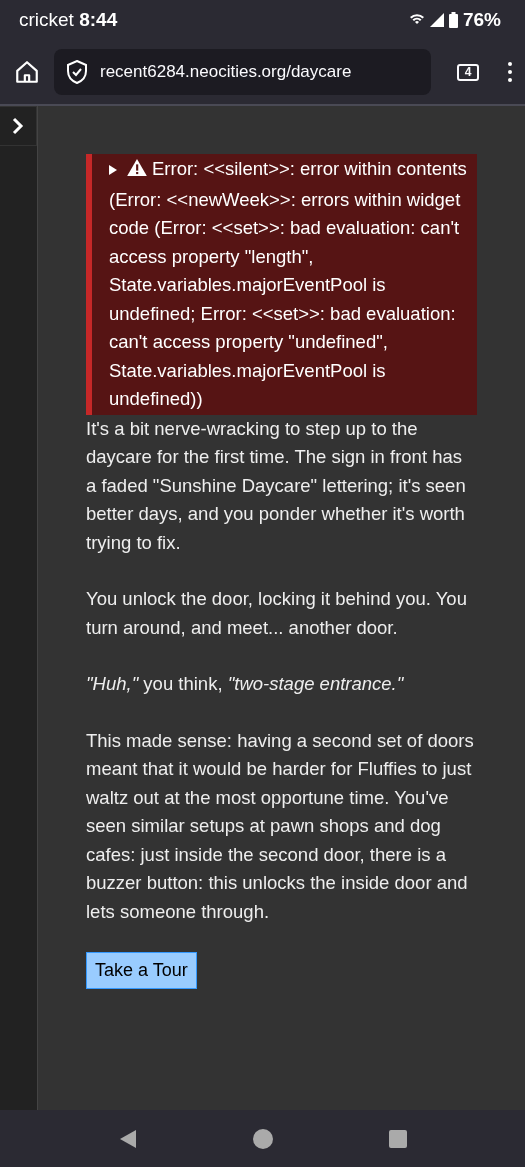 Image resolution: width=525 pixels, height=1167 pixels. I want to click on clock-time: 8:44, so click(98, 19).